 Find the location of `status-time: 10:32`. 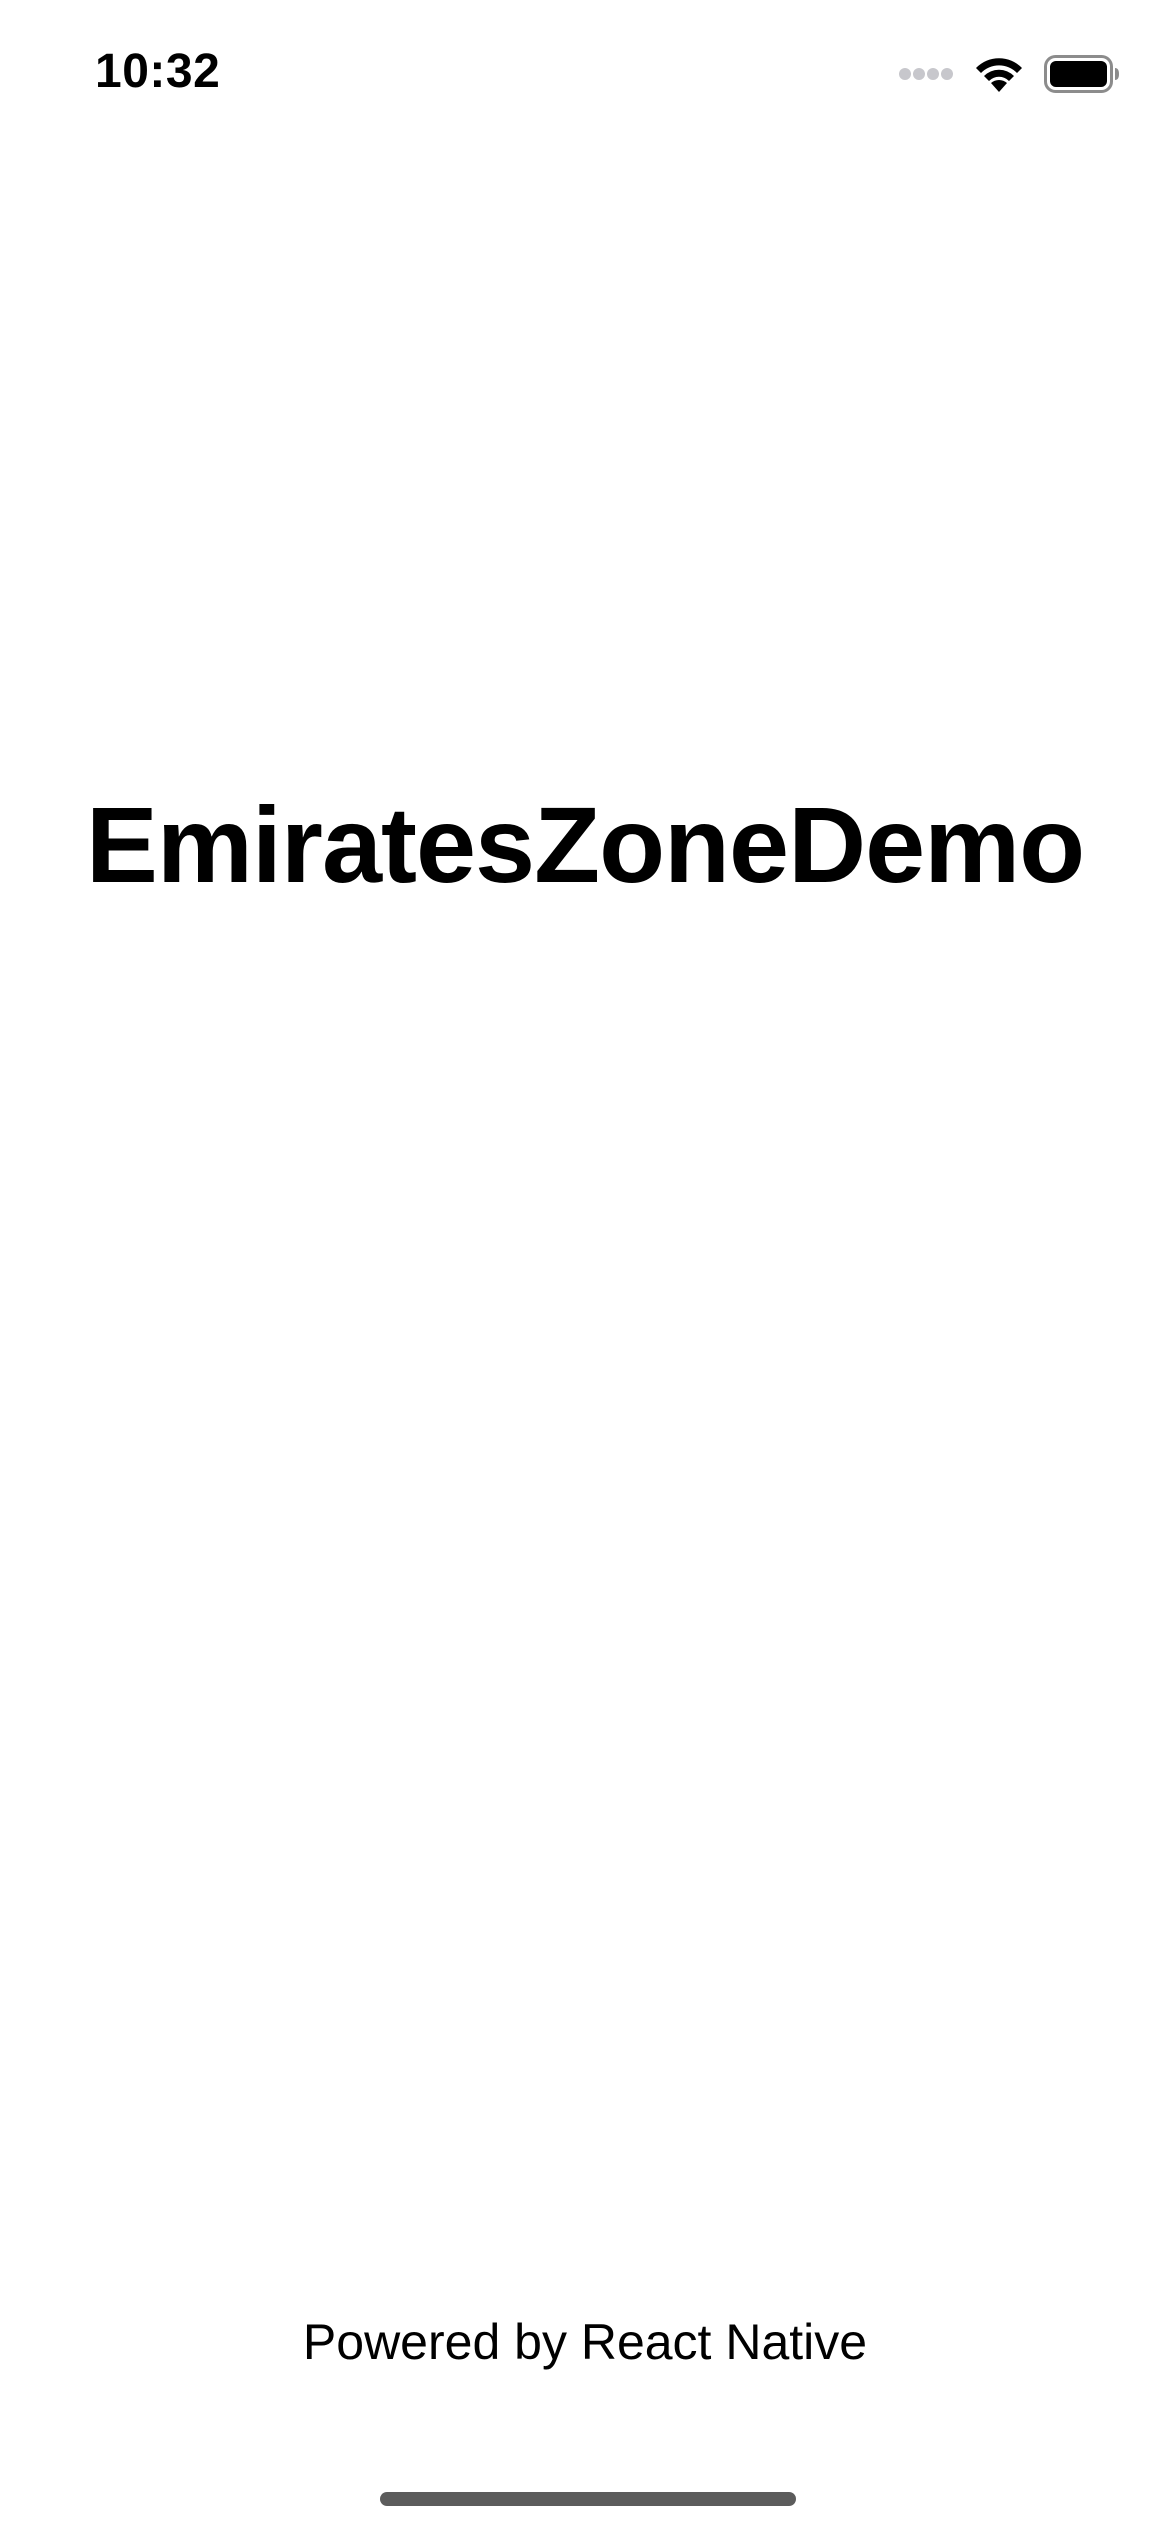

status-time: 10:32 is located at coordinates (158, 71).